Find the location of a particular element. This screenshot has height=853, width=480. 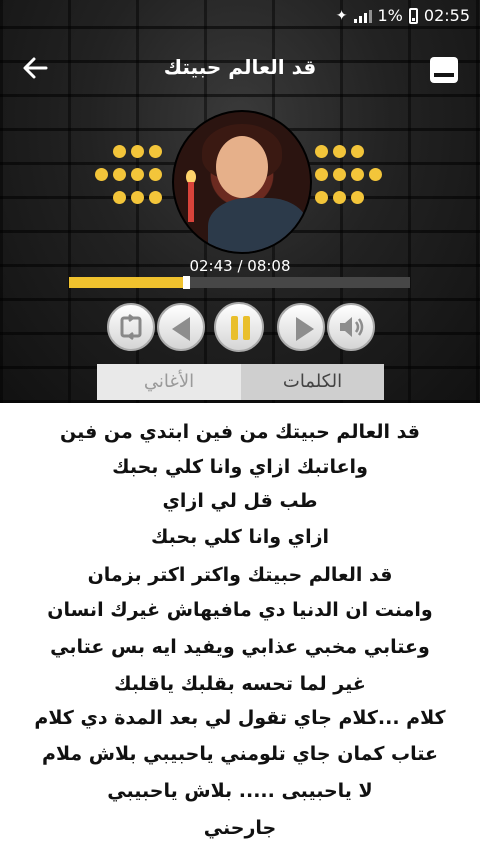

lyric-line: قد العالم حبيتك من فين ابتدي من فين is located at coordinates (240, 432).